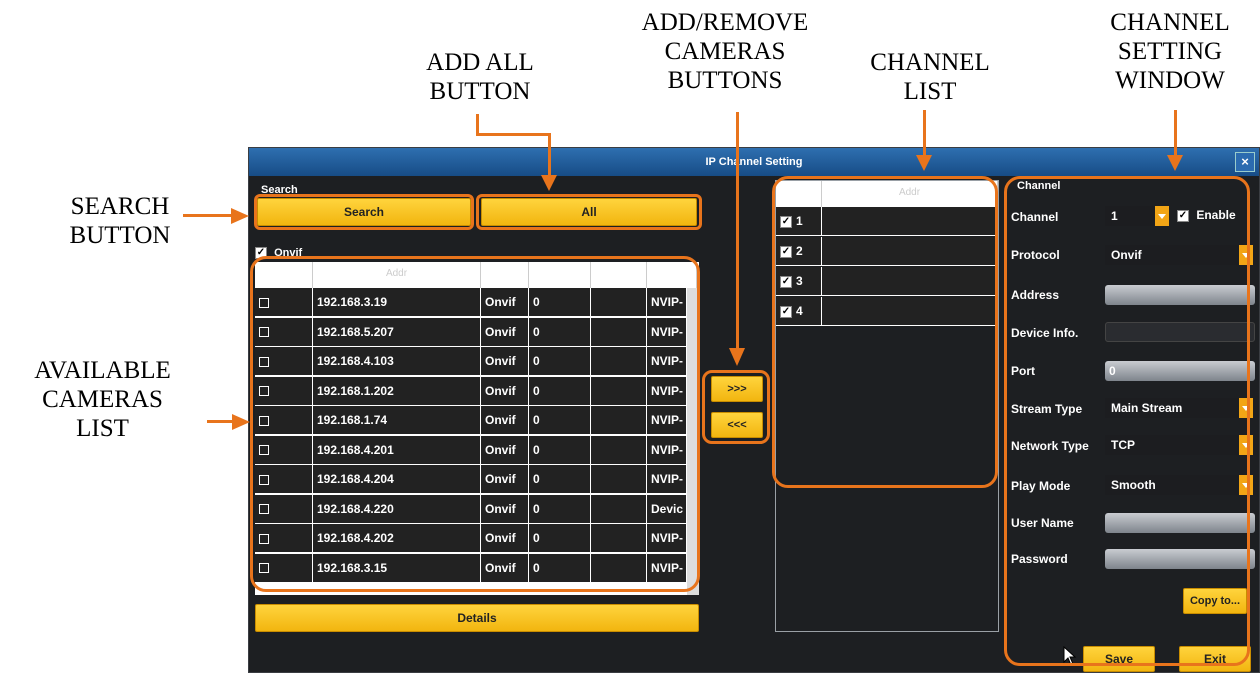 Image resolution: width=1260 pixels, height=673 pixels. What do you see at coordinates (737, 357) in the screenshot?
I see `arrow-add-remove-head` at bounding box center [737, 357].